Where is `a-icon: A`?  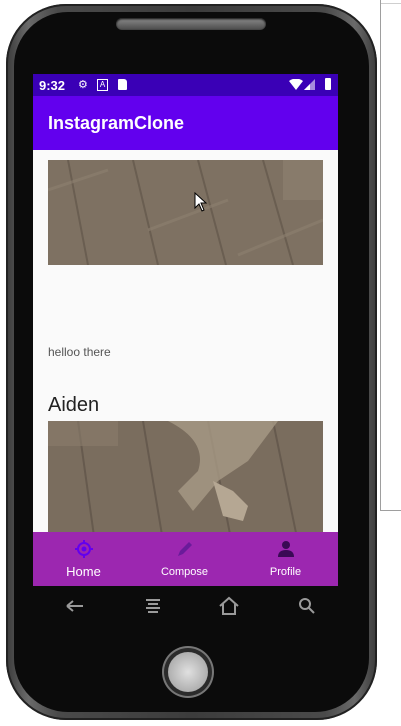
a-icon: A is located at coordinates (102, 85).